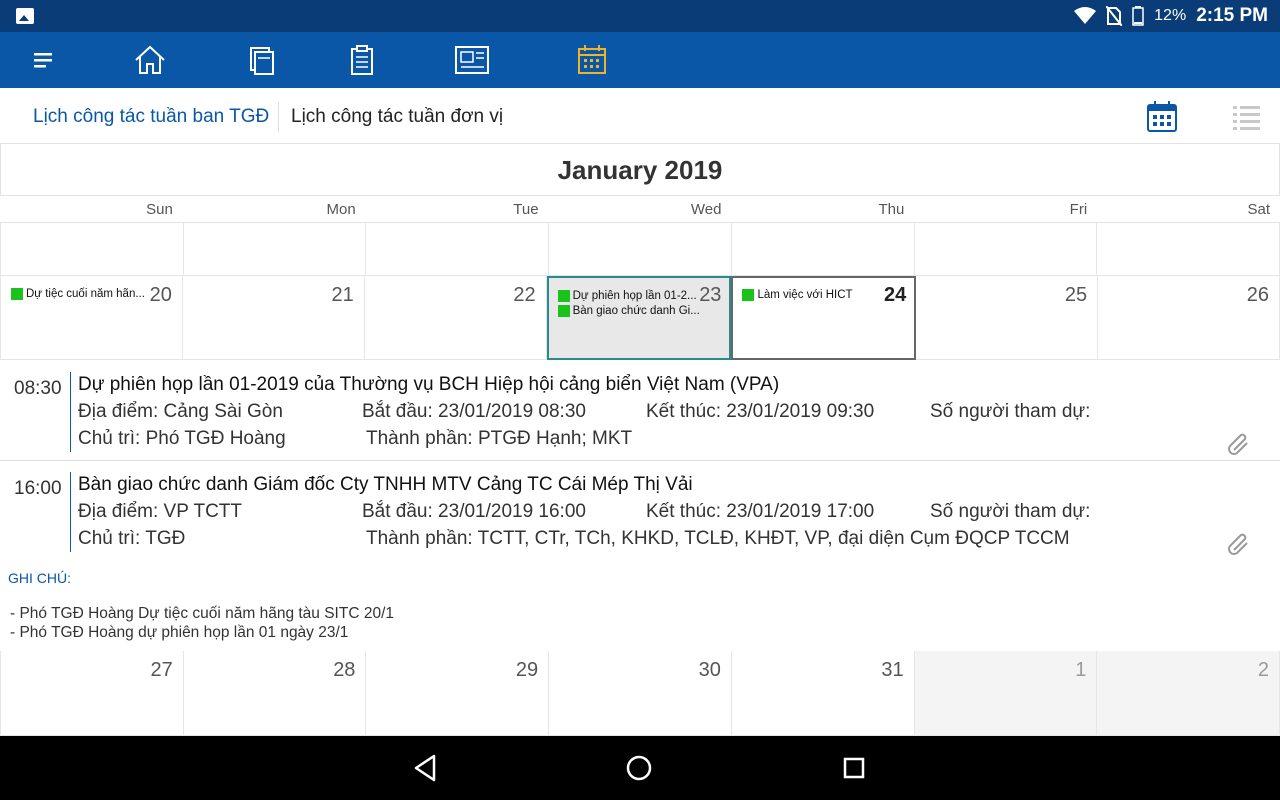  What do you see at coordinates (891, 209) in the screenshot?
I see `weekday-thu: Thu` at bounding box center [891, 209].